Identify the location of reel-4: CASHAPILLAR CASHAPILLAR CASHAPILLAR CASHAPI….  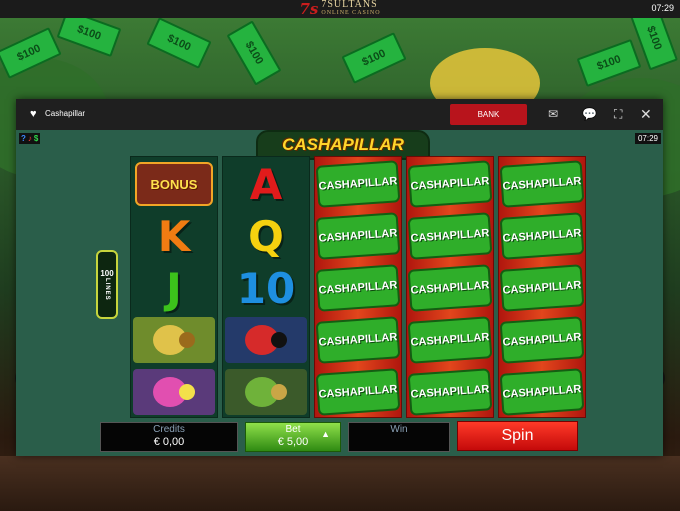
(450, 287).